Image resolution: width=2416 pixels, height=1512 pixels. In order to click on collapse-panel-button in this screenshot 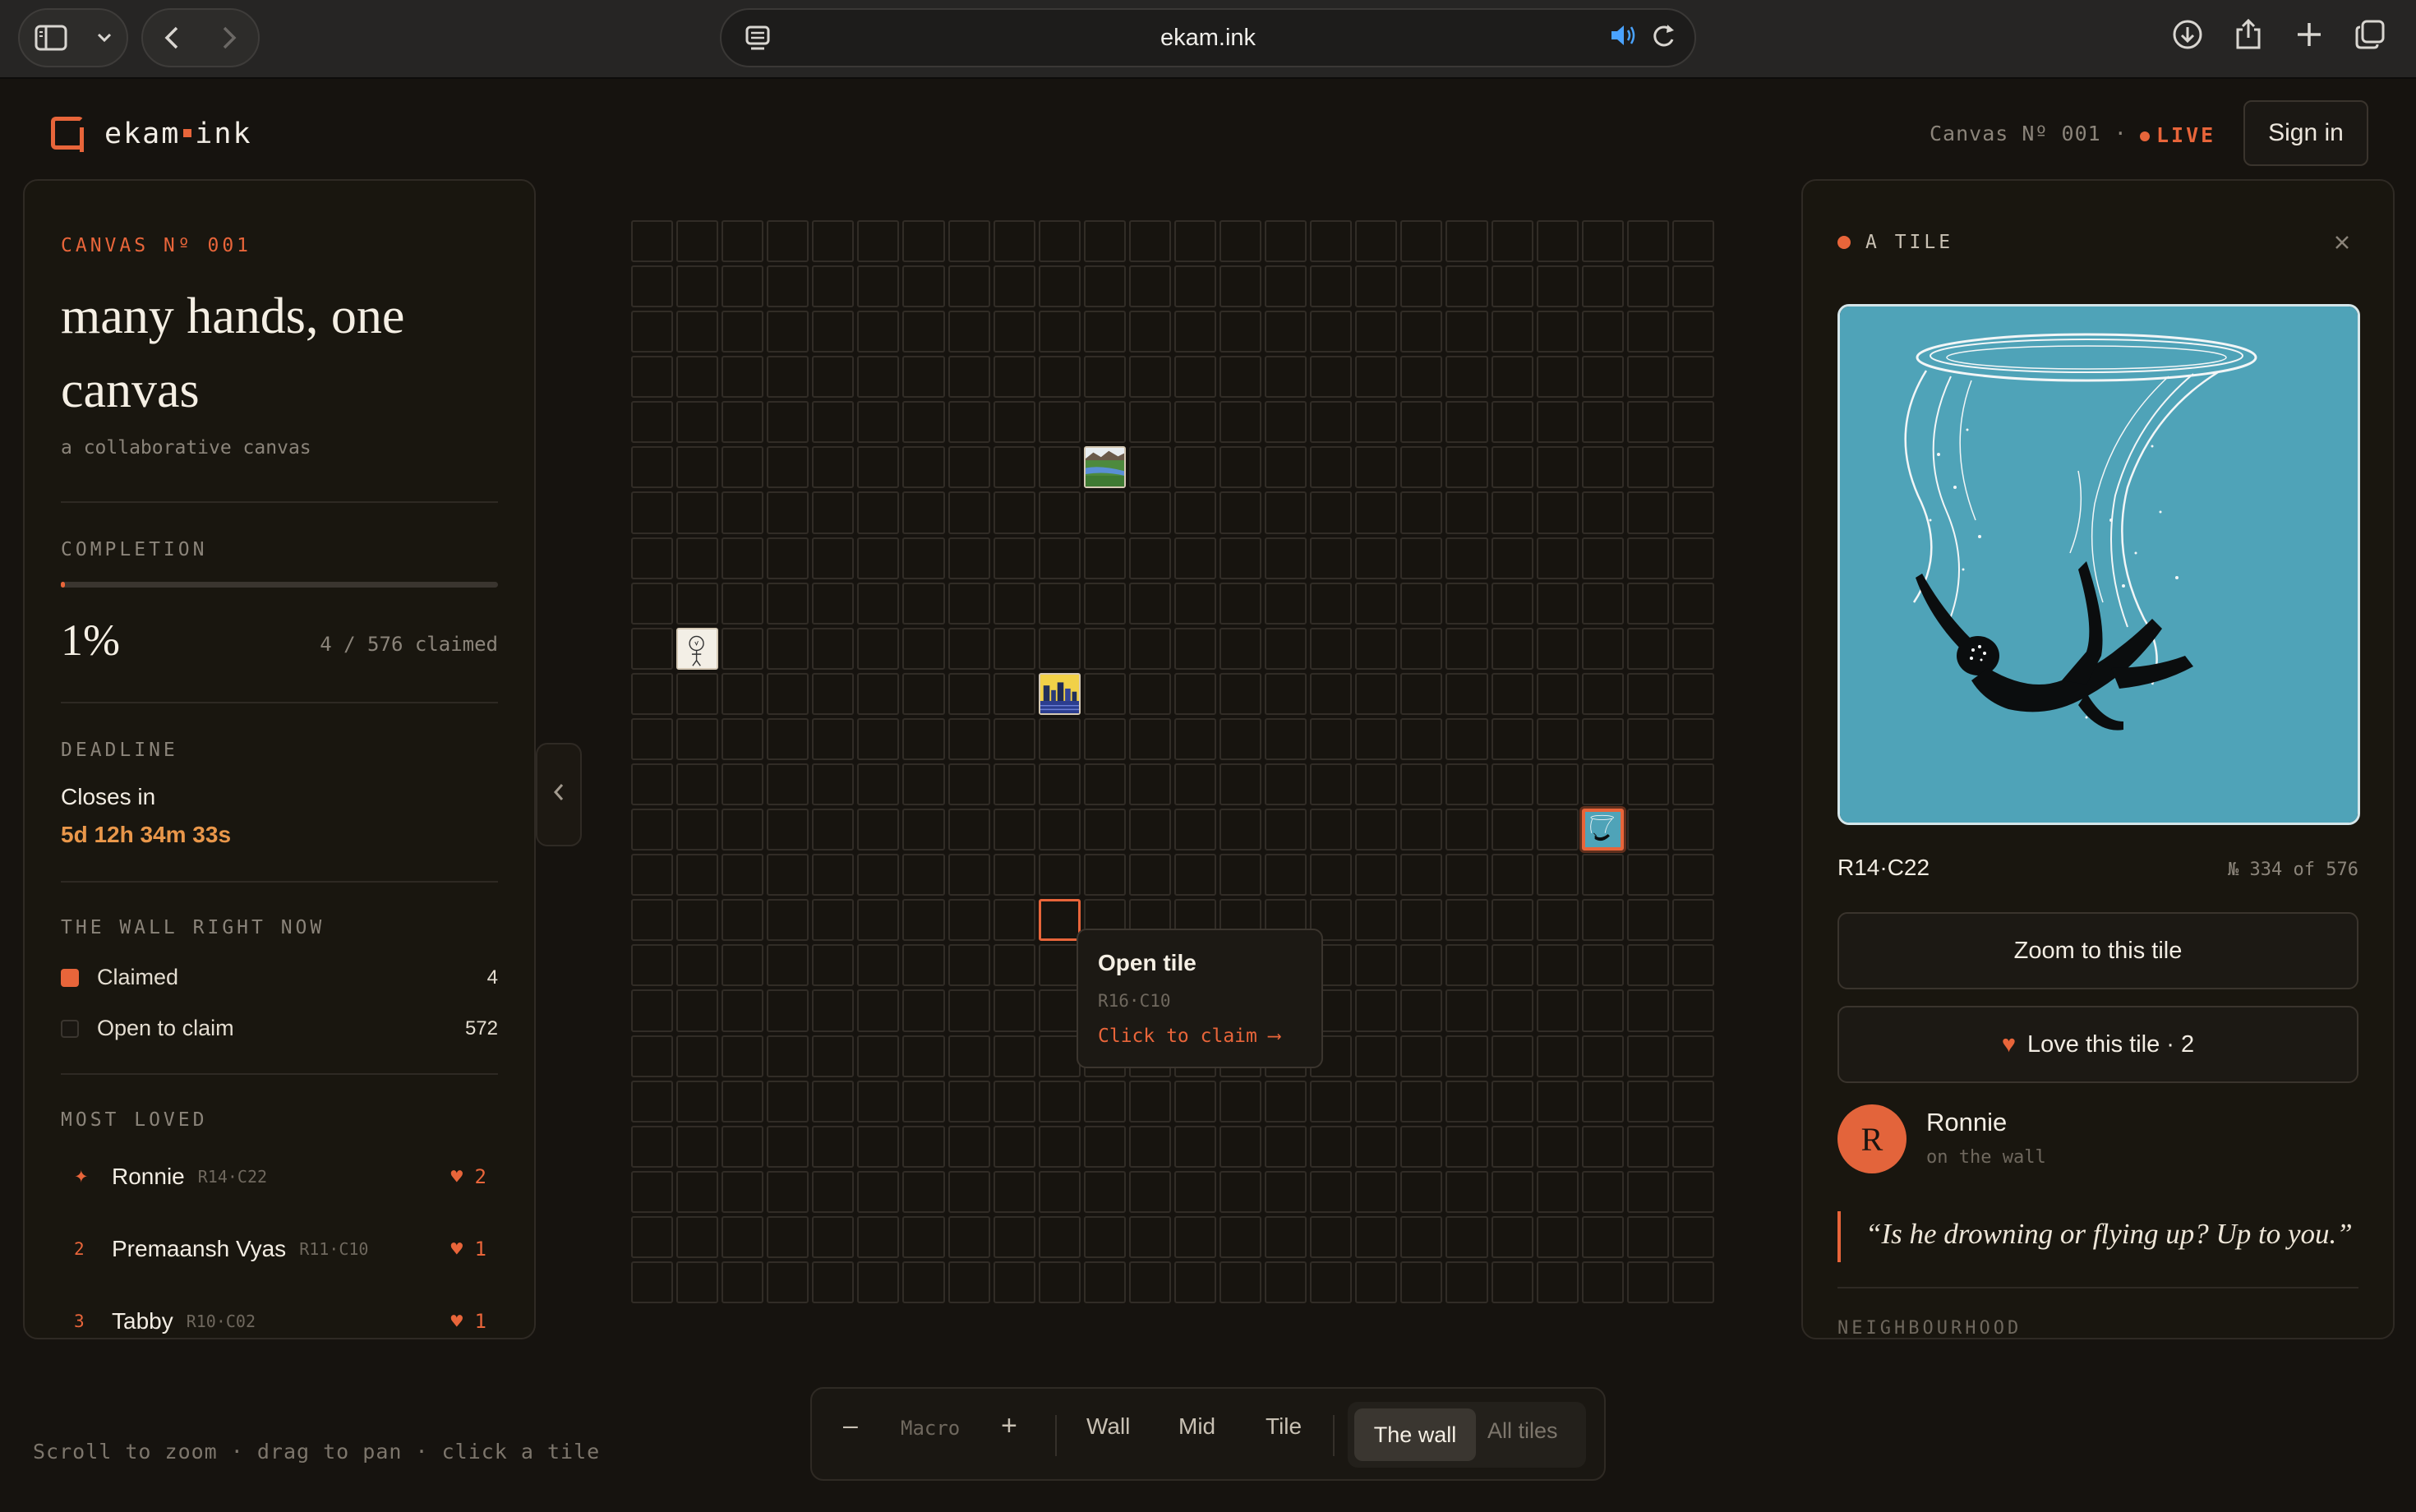, I will do `click(559, 794)`.